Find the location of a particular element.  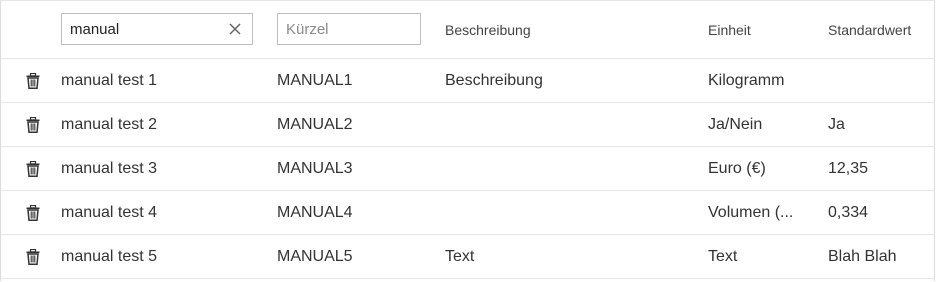

header-default: Standardwert is located at coordinates (882, 29).